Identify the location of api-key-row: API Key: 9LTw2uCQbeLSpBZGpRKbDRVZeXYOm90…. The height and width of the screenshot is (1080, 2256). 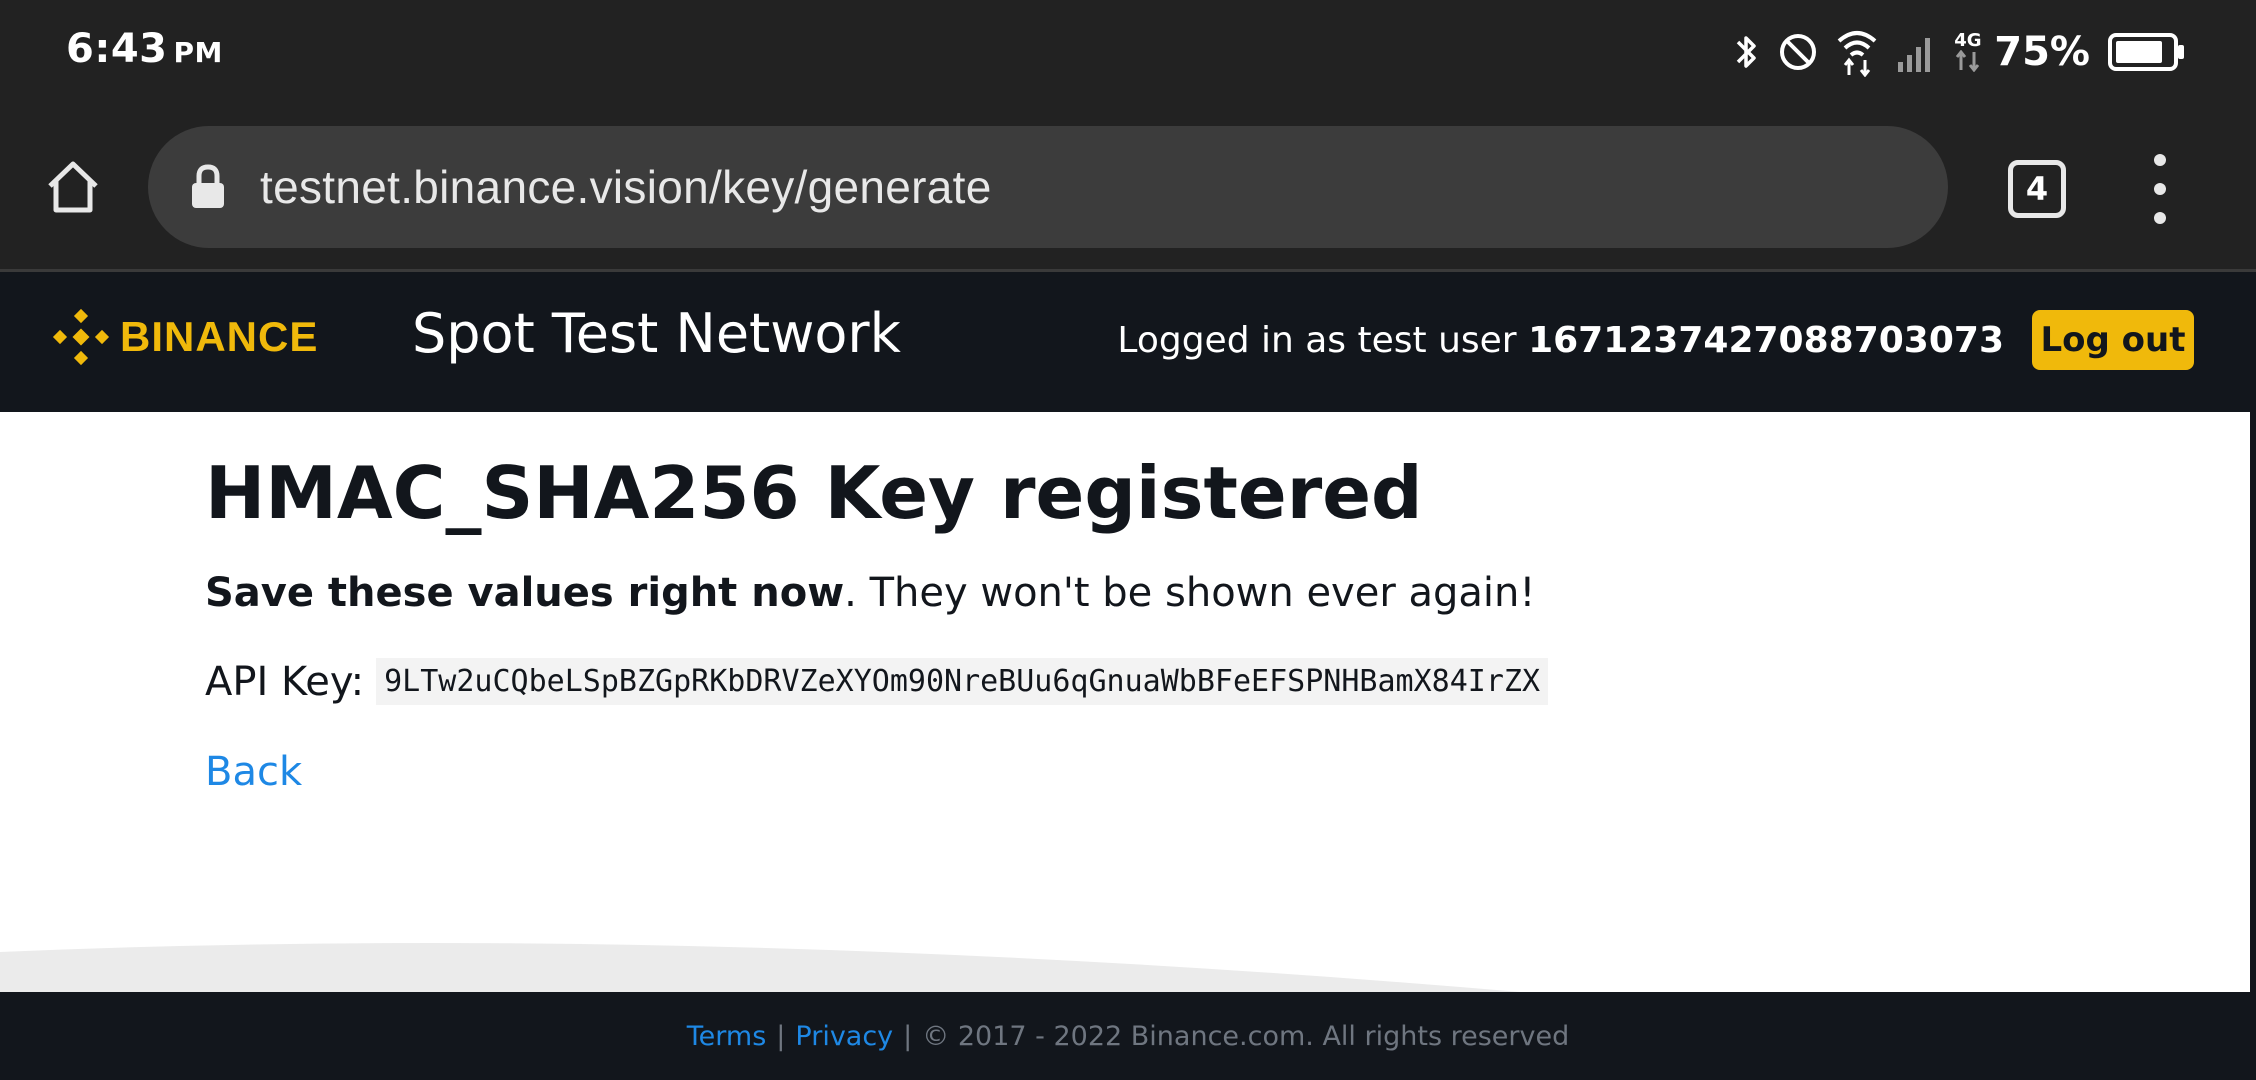
(1155, 682).